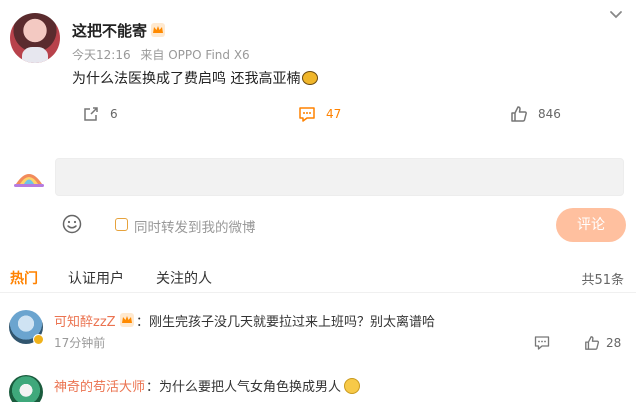 Image resolution: width=636 pixels, height=402 pixels. What do you see at coordinates (614, 343) in the screenshot?
I see `comment-like-count: 28` at bounding box center [614, 343].